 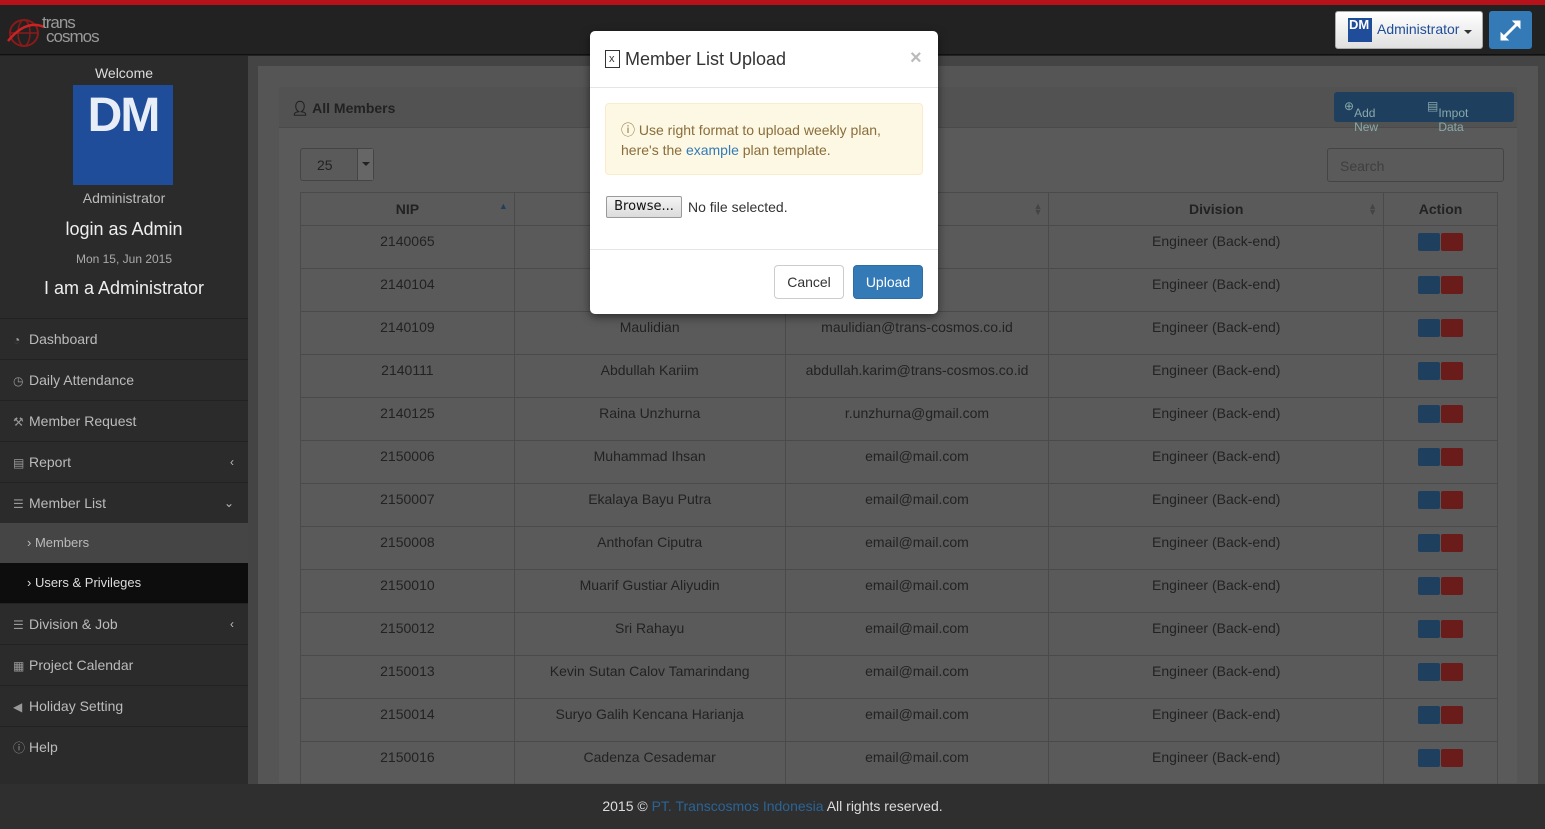 I want to click on page-size-value: 25, so click(x=325, y=165).